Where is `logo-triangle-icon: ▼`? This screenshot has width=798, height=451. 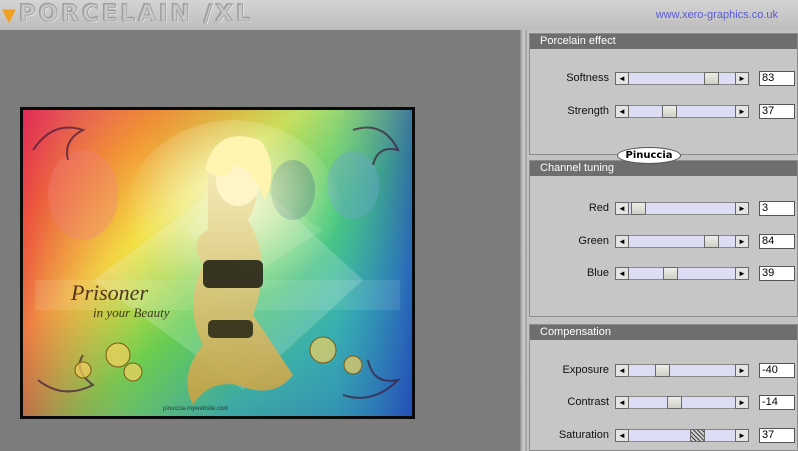
logo-triangle-icon: ▼ is located at coordinates (10, 15).